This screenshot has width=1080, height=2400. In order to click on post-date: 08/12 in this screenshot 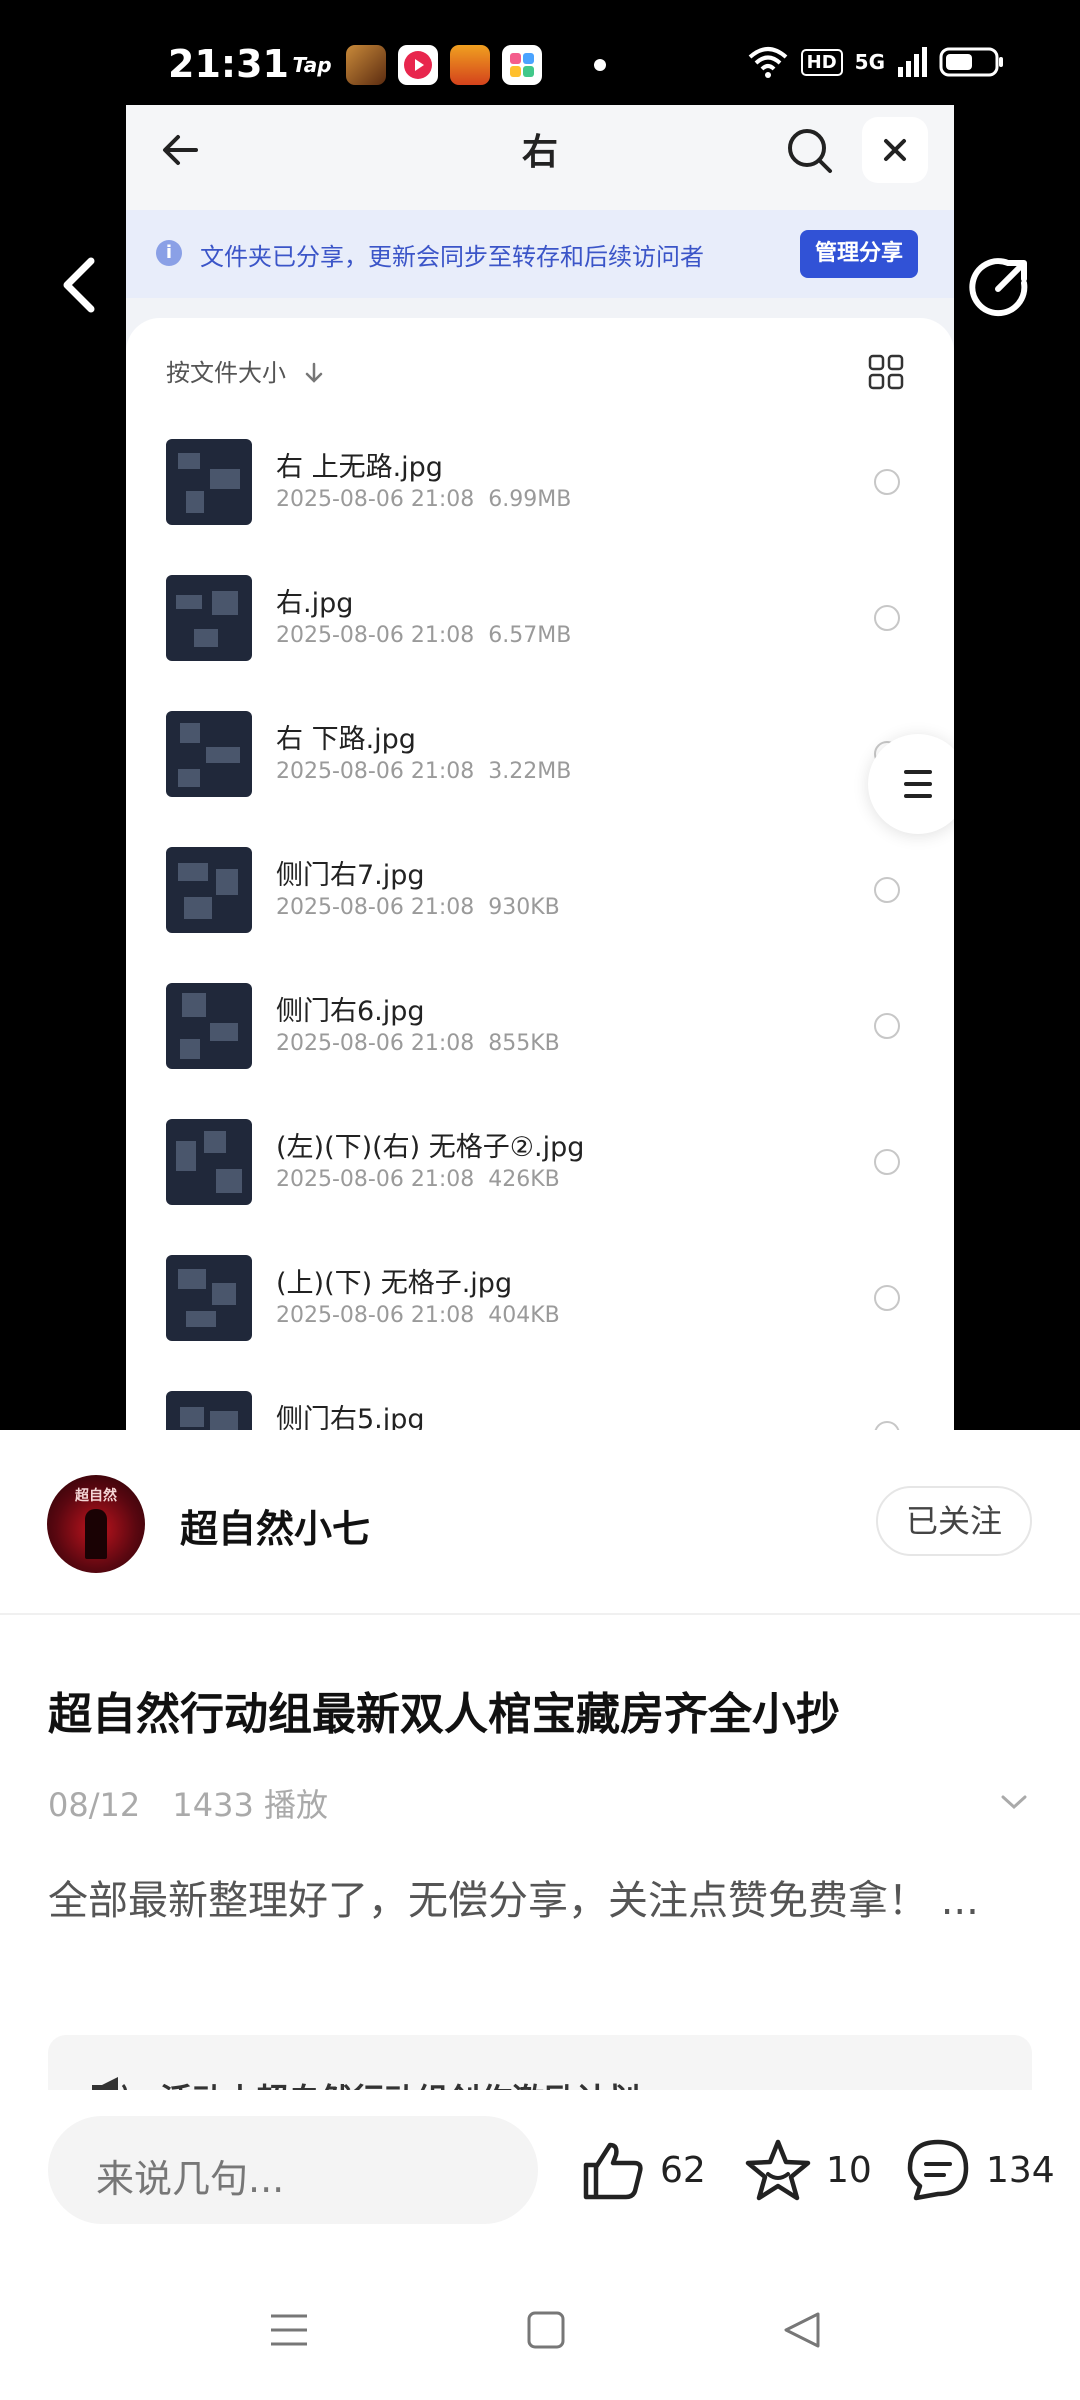, I will do `click(94, 1805)`.